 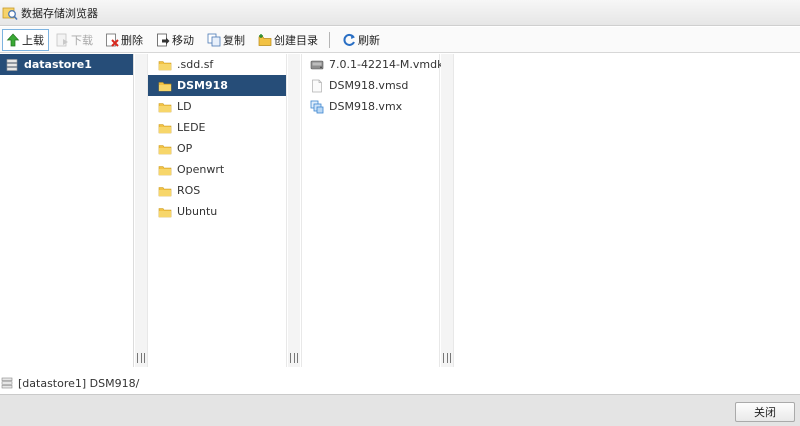 I want to click on folder-item: .sdd.sf, so click(x=217, y=64).